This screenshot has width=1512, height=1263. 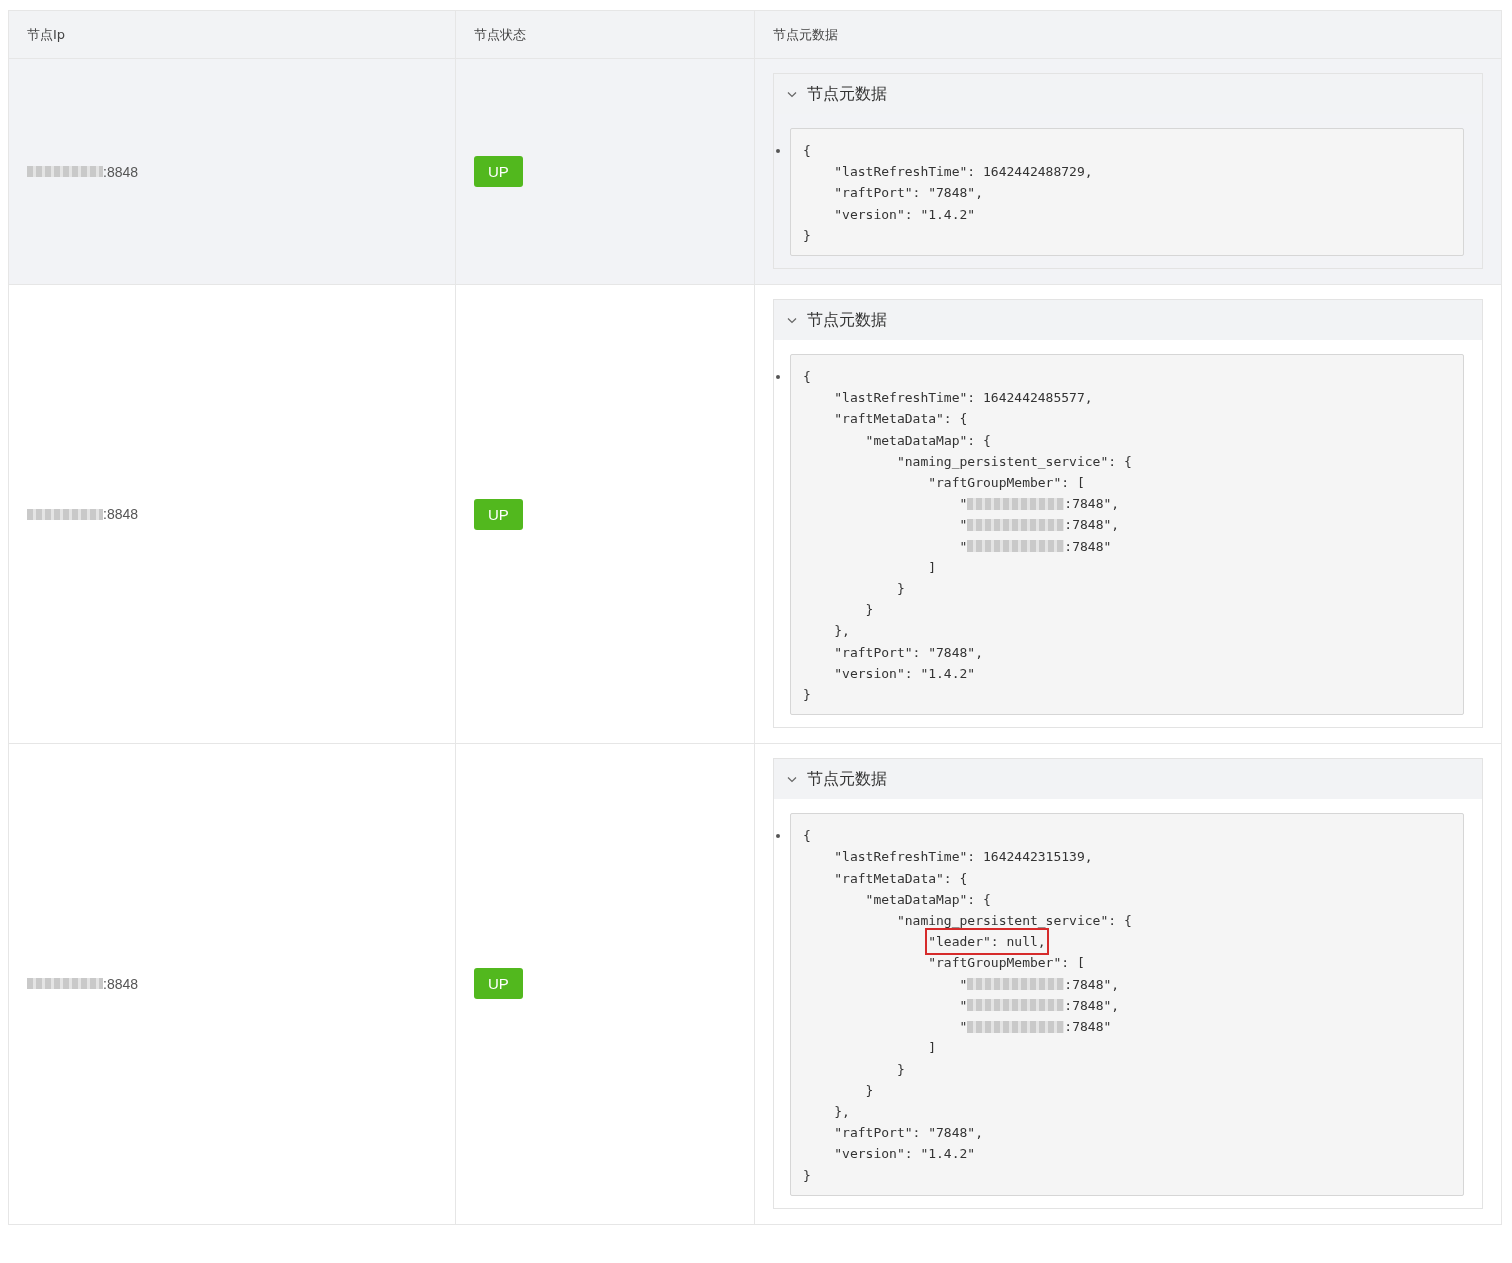 What do you see at coordinates (987, 942) in the screenshot?
I see `highlighted-code-line: "leader": null,` at bounding box center [987, 942].